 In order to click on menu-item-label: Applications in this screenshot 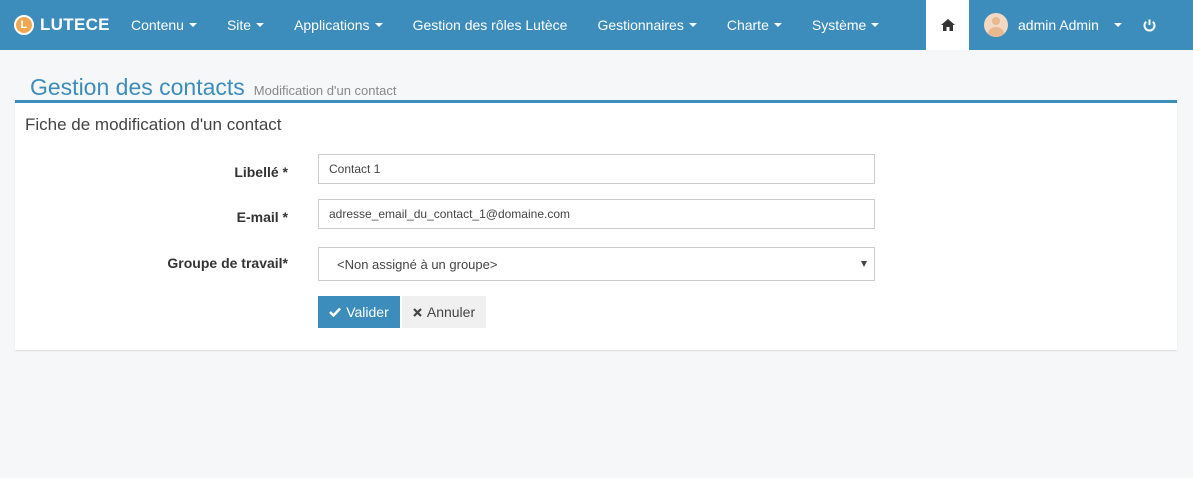, I will do `click(332, 25)`.